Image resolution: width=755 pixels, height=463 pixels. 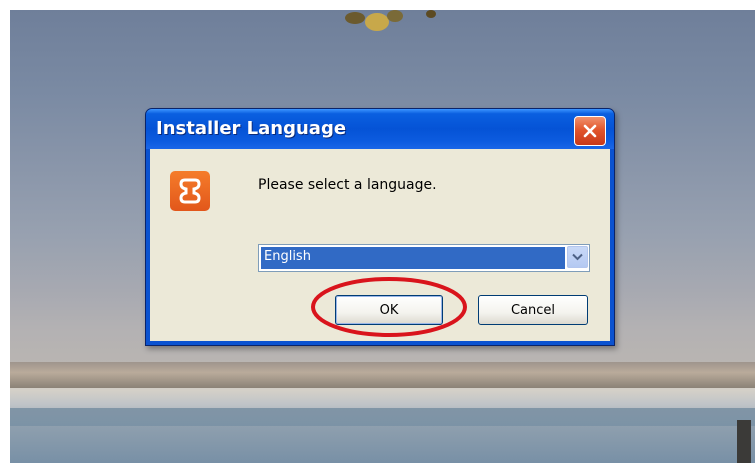 What do you see at coordinates (382, 417) in the screenshot?
I see `water` at bounding box center [382, 417].